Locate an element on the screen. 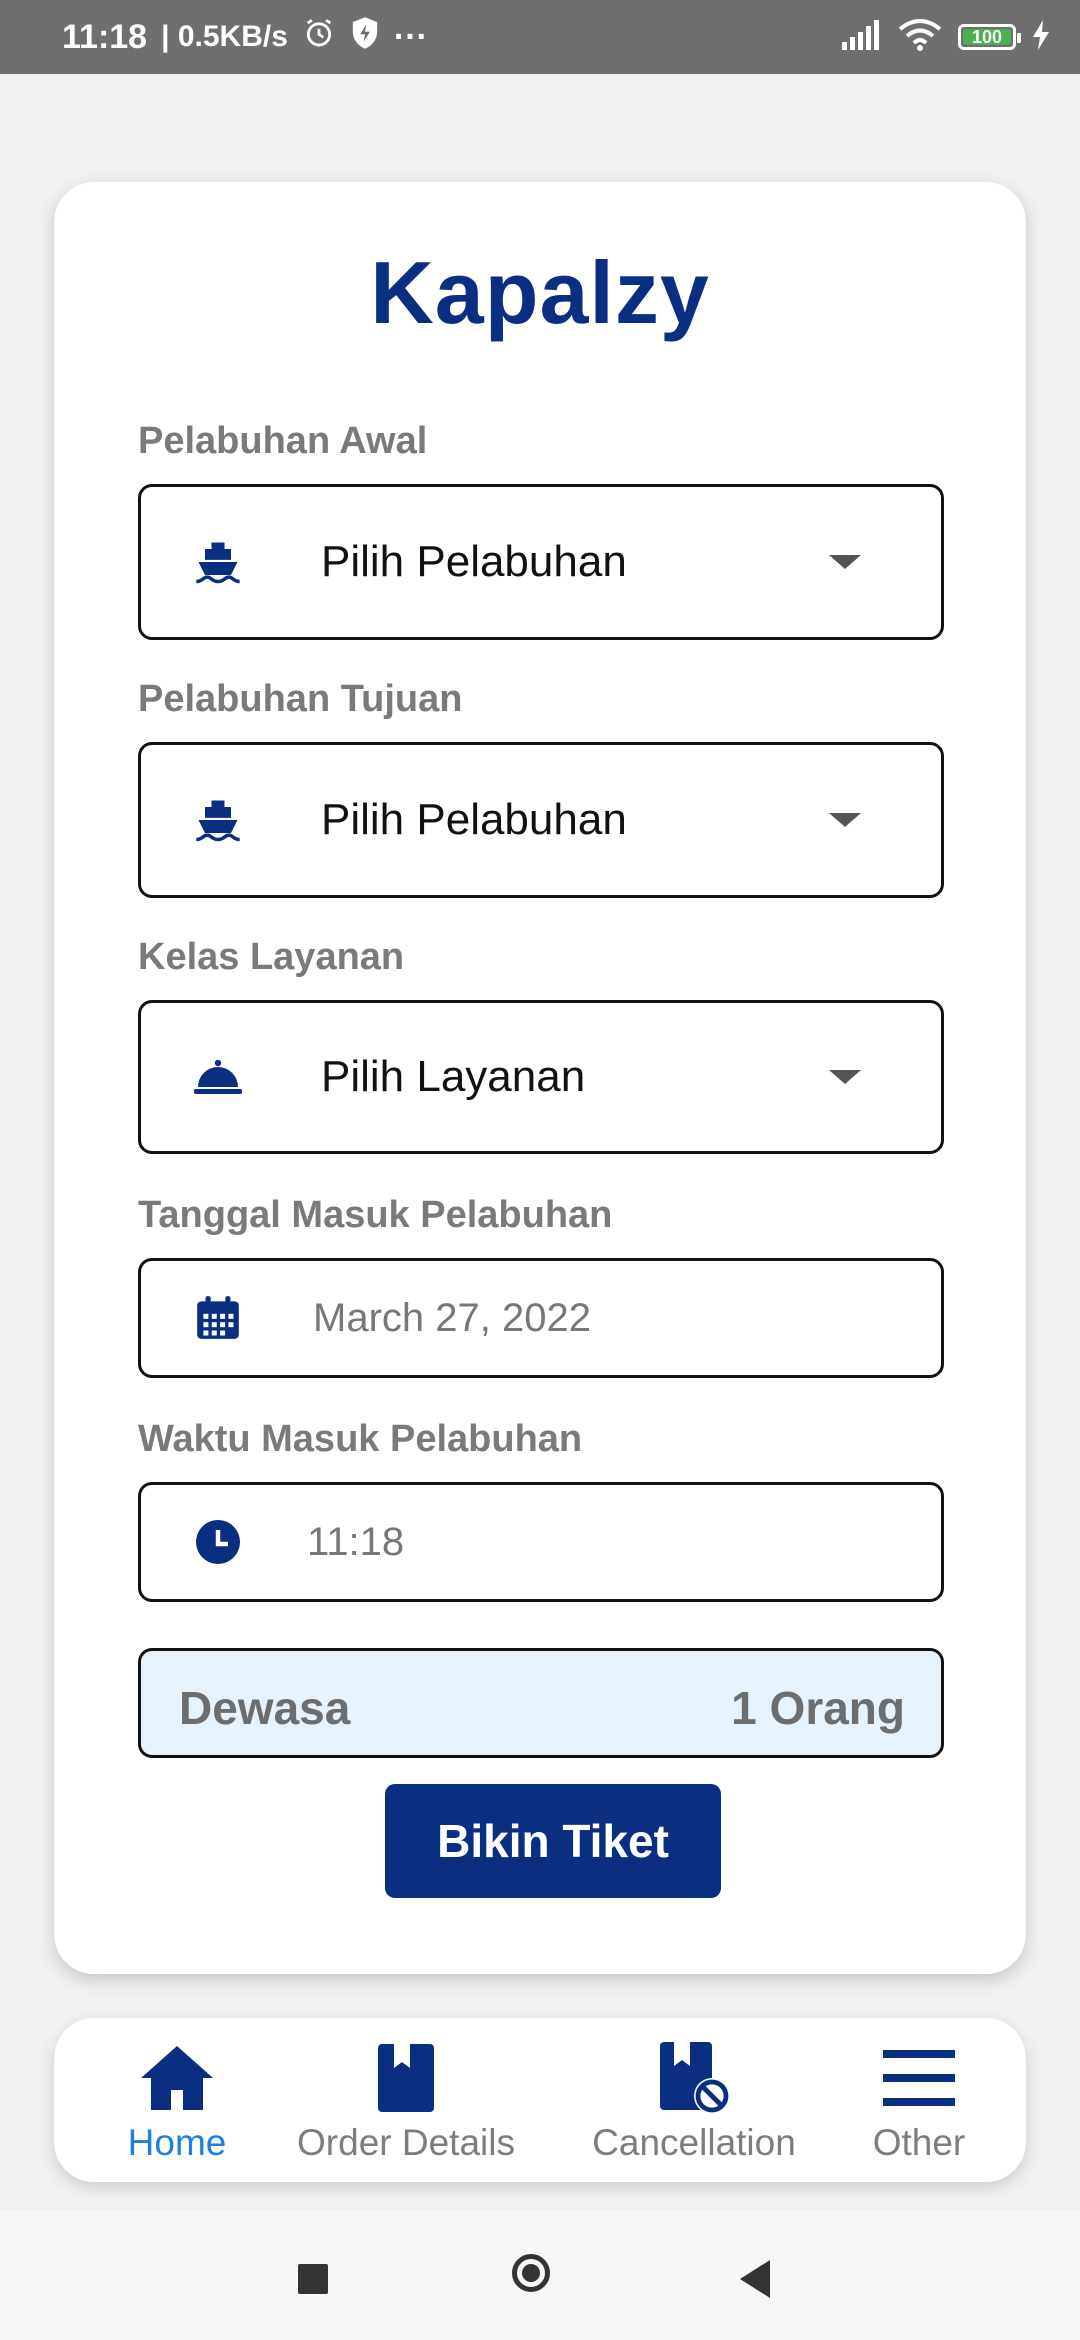 The height and width of the screenshot is (2340, 1080). nav-order-details-label: Order Details is located at coordinates (406, 2142).